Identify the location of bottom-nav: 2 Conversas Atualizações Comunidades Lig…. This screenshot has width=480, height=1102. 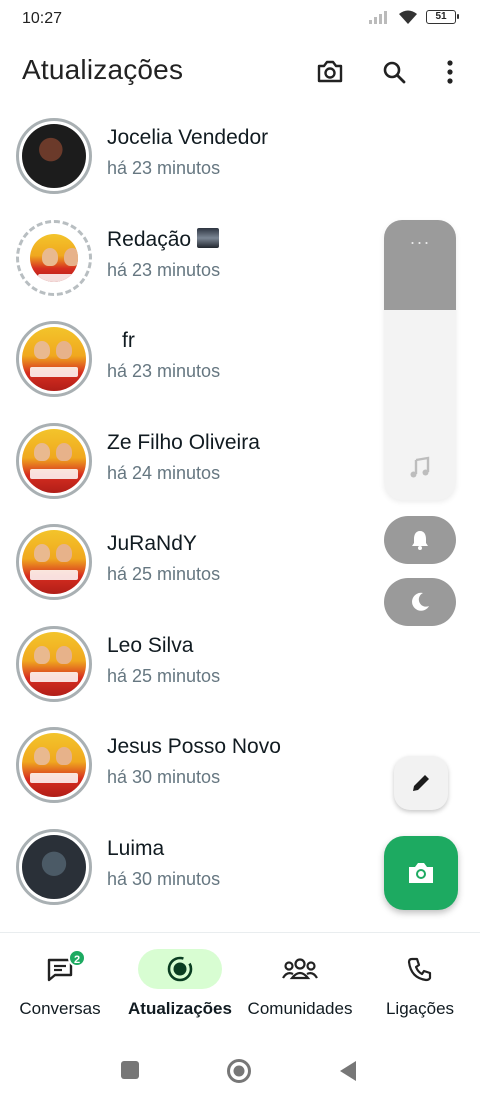
(240, 984).